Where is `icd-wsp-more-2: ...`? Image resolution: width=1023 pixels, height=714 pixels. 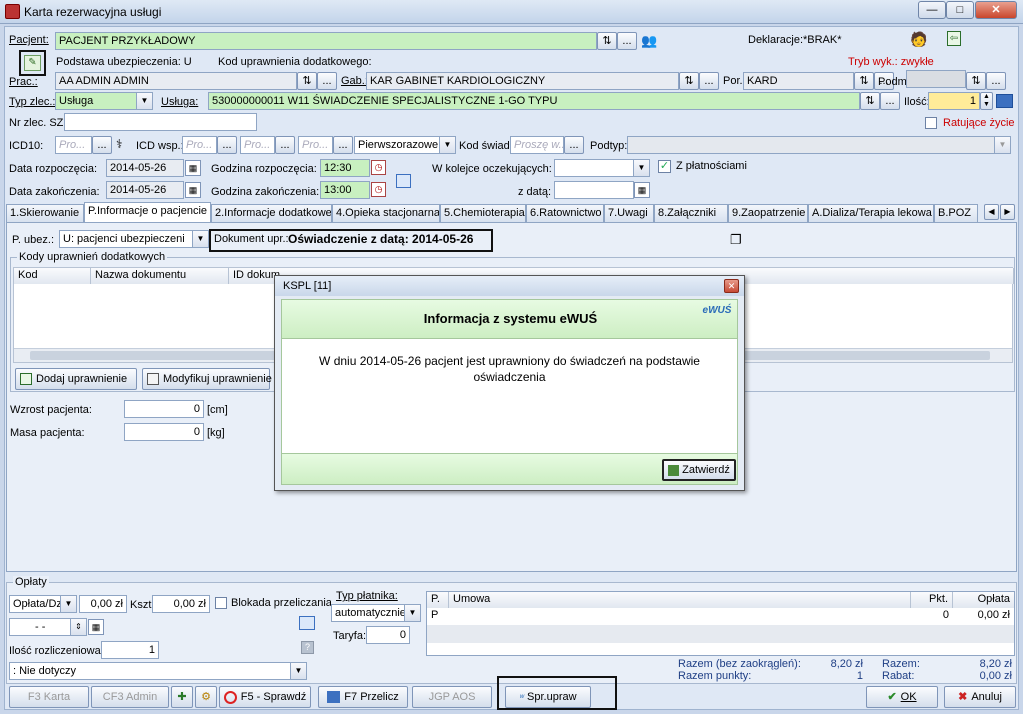 icd-wsp-more-2: ... is located at coordinates (285, 145).